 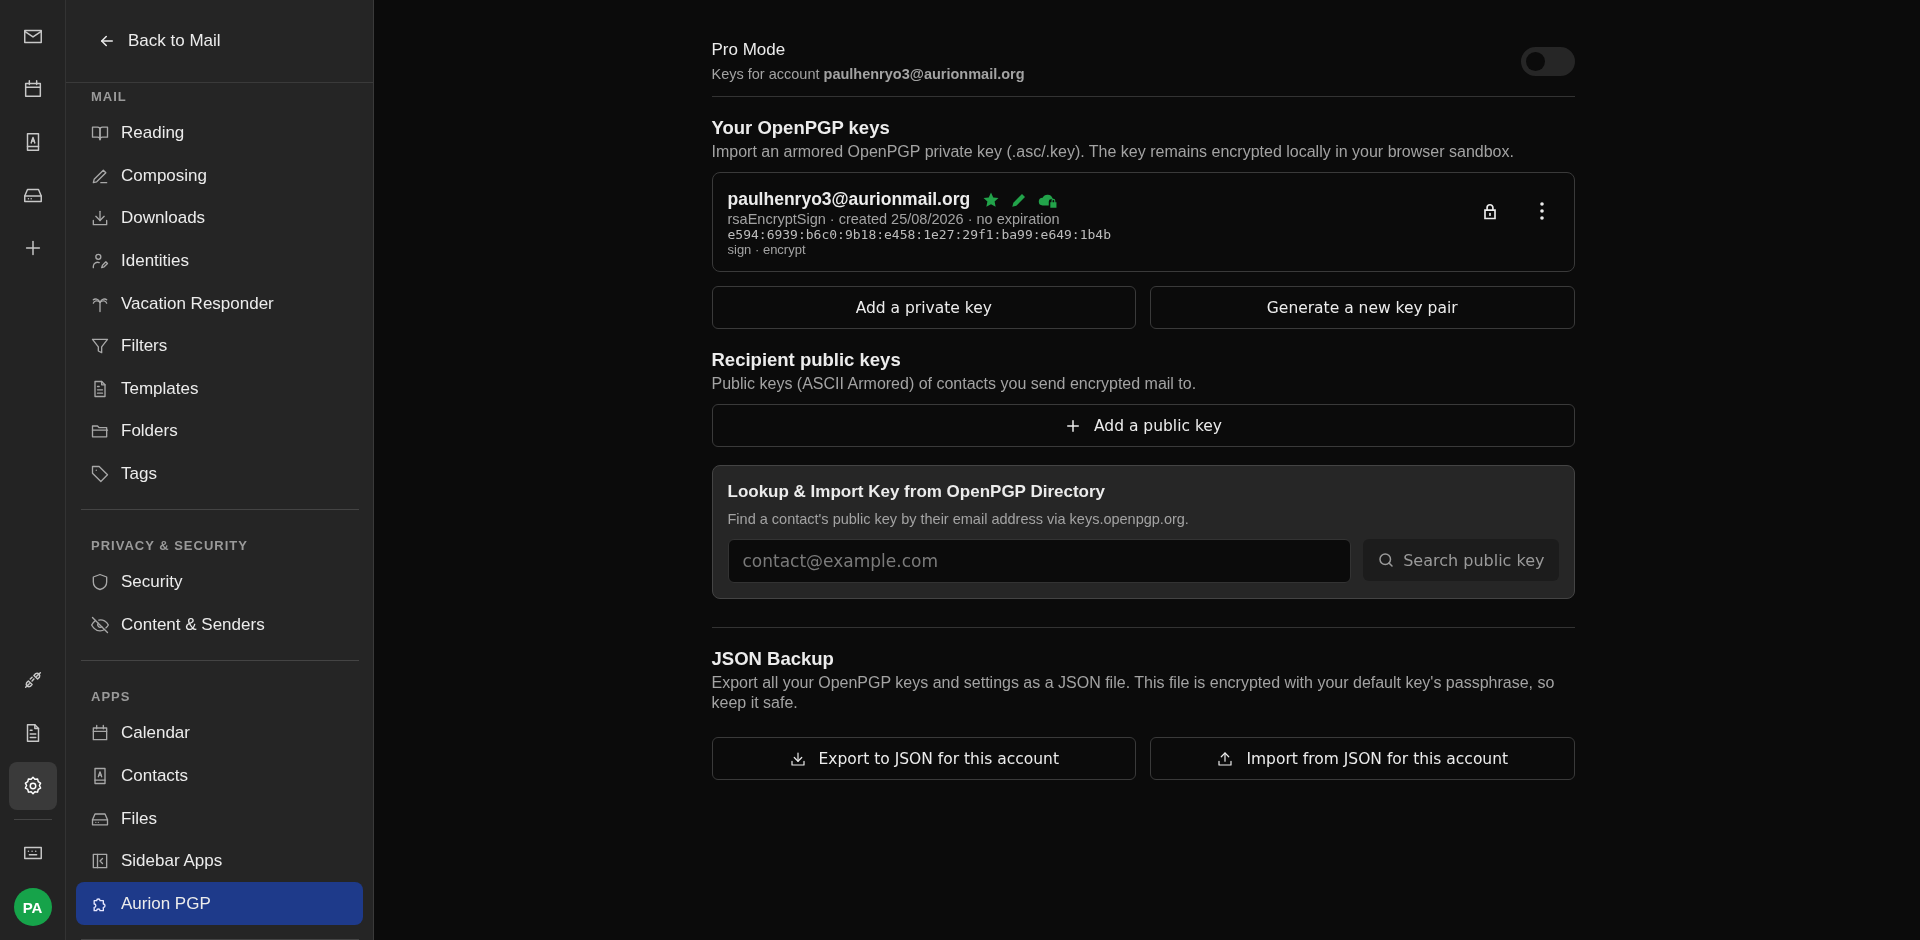 What do you see at coordinates (1461, 560) in the screenshot?
I see `search-button: Search public key` at bounding box center [1461, 560].